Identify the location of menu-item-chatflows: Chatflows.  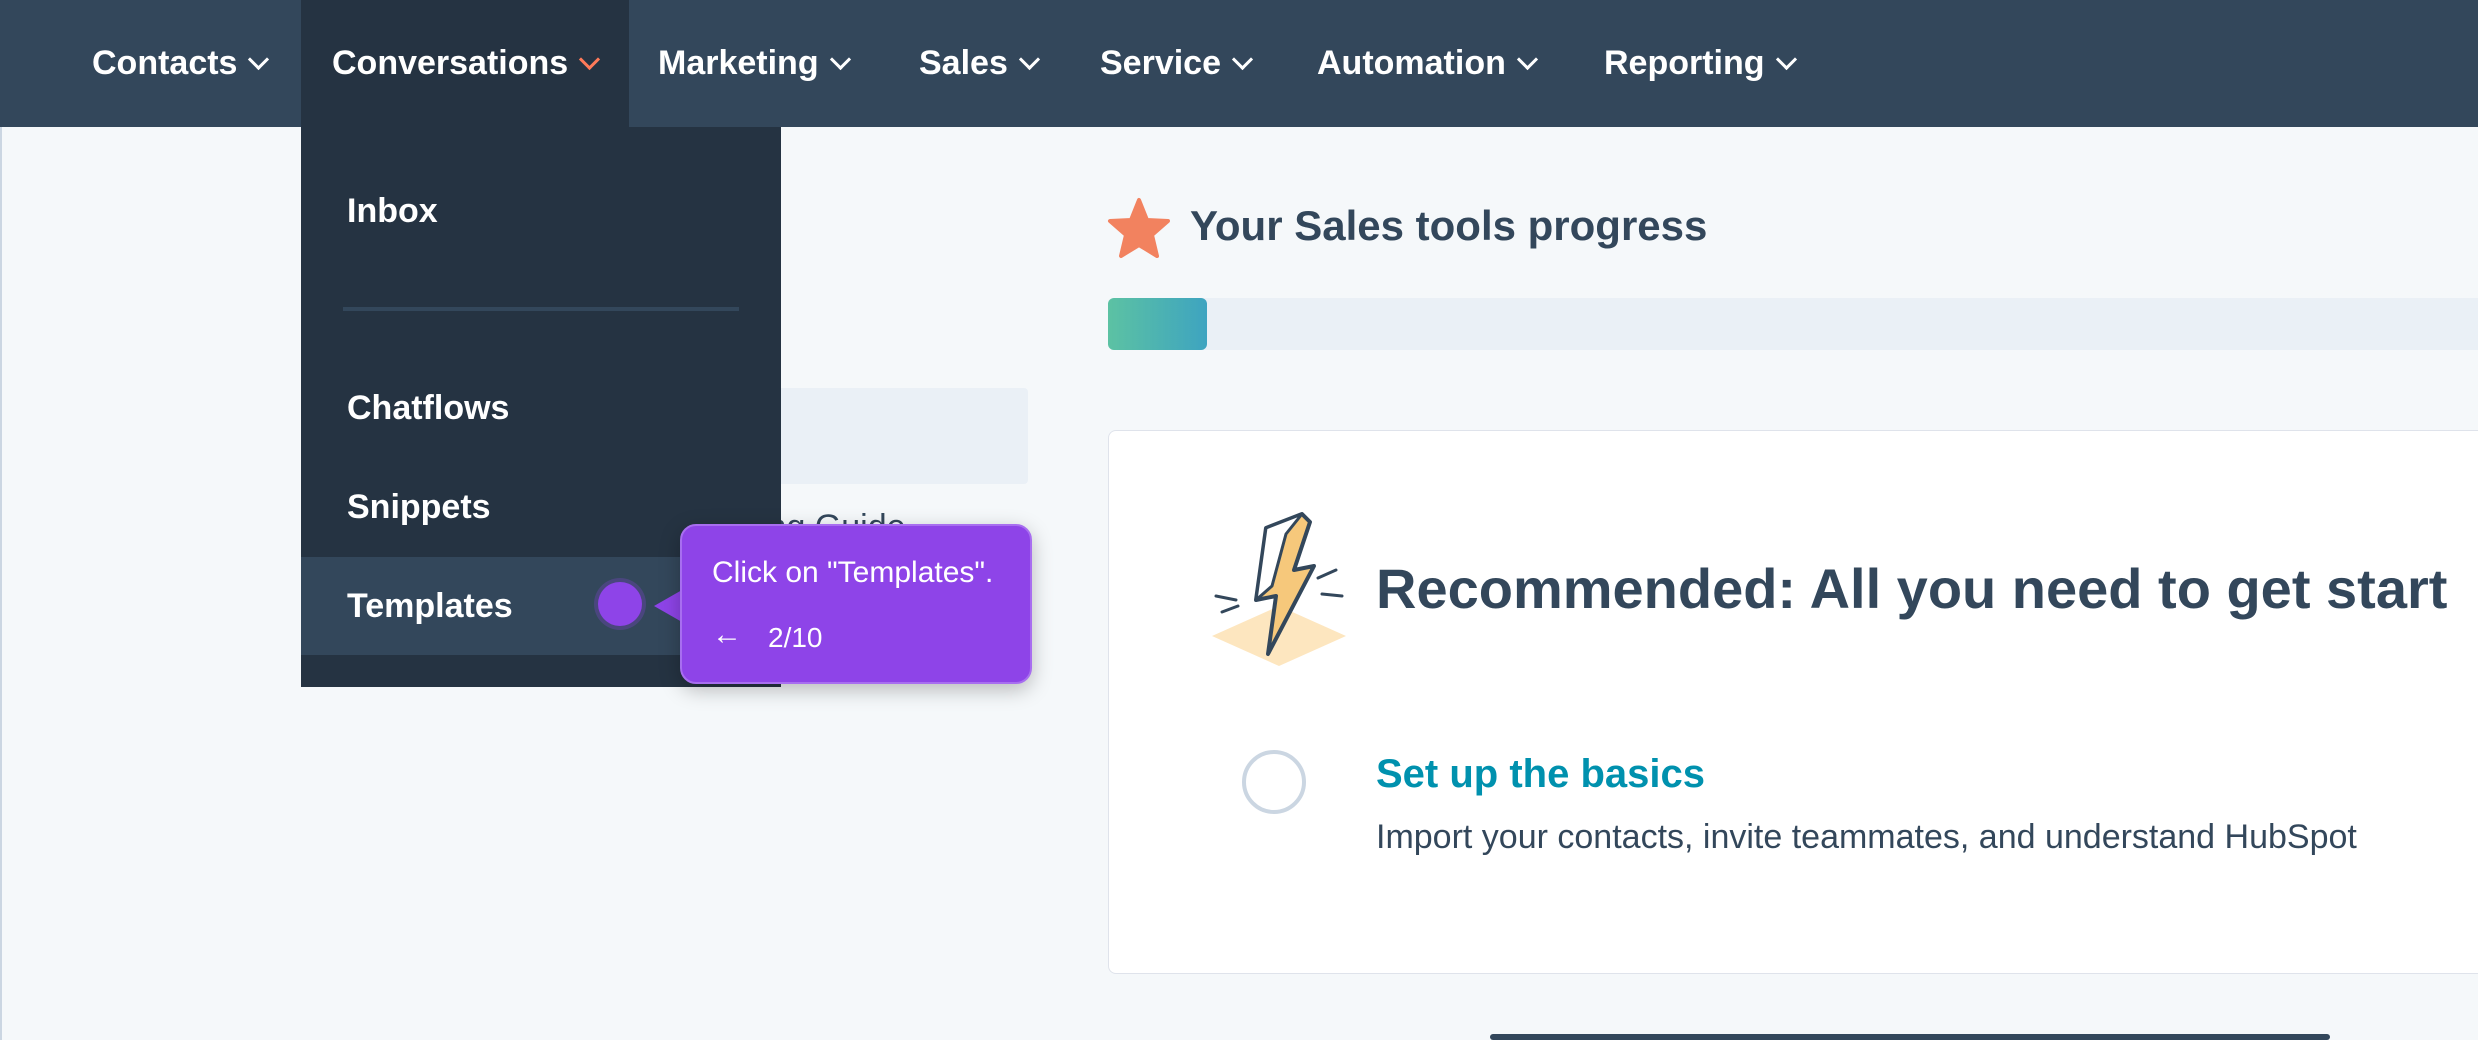
(428, 408).